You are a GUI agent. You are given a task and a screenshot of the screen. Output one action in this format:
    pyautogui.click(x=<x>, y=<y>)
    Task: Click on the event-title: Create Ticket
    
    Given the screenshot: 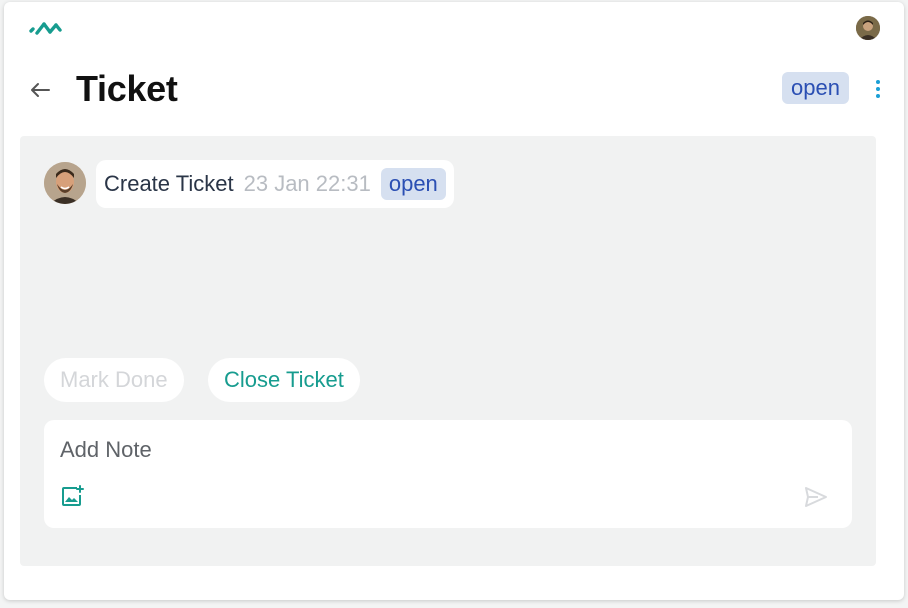 What is the action you would take?
    pyautogui.click(x=169, y=183)
    